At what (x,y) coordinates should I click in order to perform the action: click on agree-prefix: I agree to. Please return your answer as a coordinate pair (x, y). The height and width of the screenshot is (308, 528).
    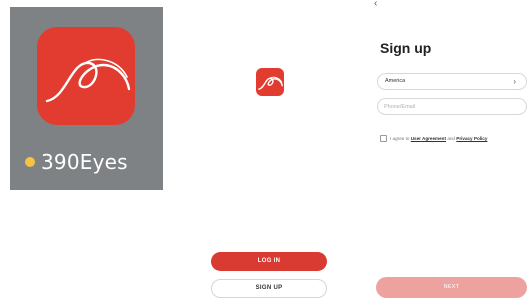
    Looking at the image, I should click on (400, 138).